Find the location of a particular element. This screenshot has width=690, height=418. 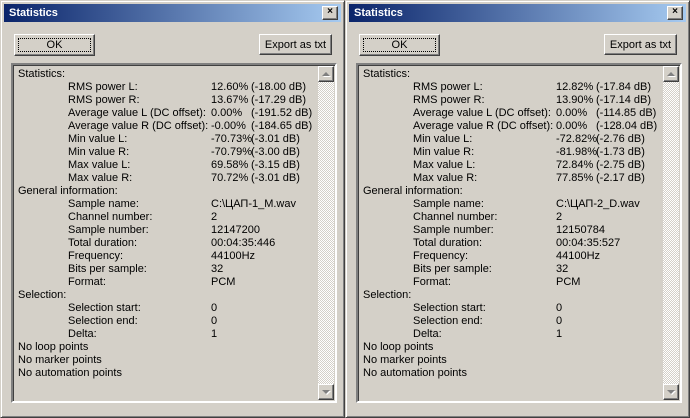

row-db-value: (-191.52 dB) is located at coordinates (282, 113).